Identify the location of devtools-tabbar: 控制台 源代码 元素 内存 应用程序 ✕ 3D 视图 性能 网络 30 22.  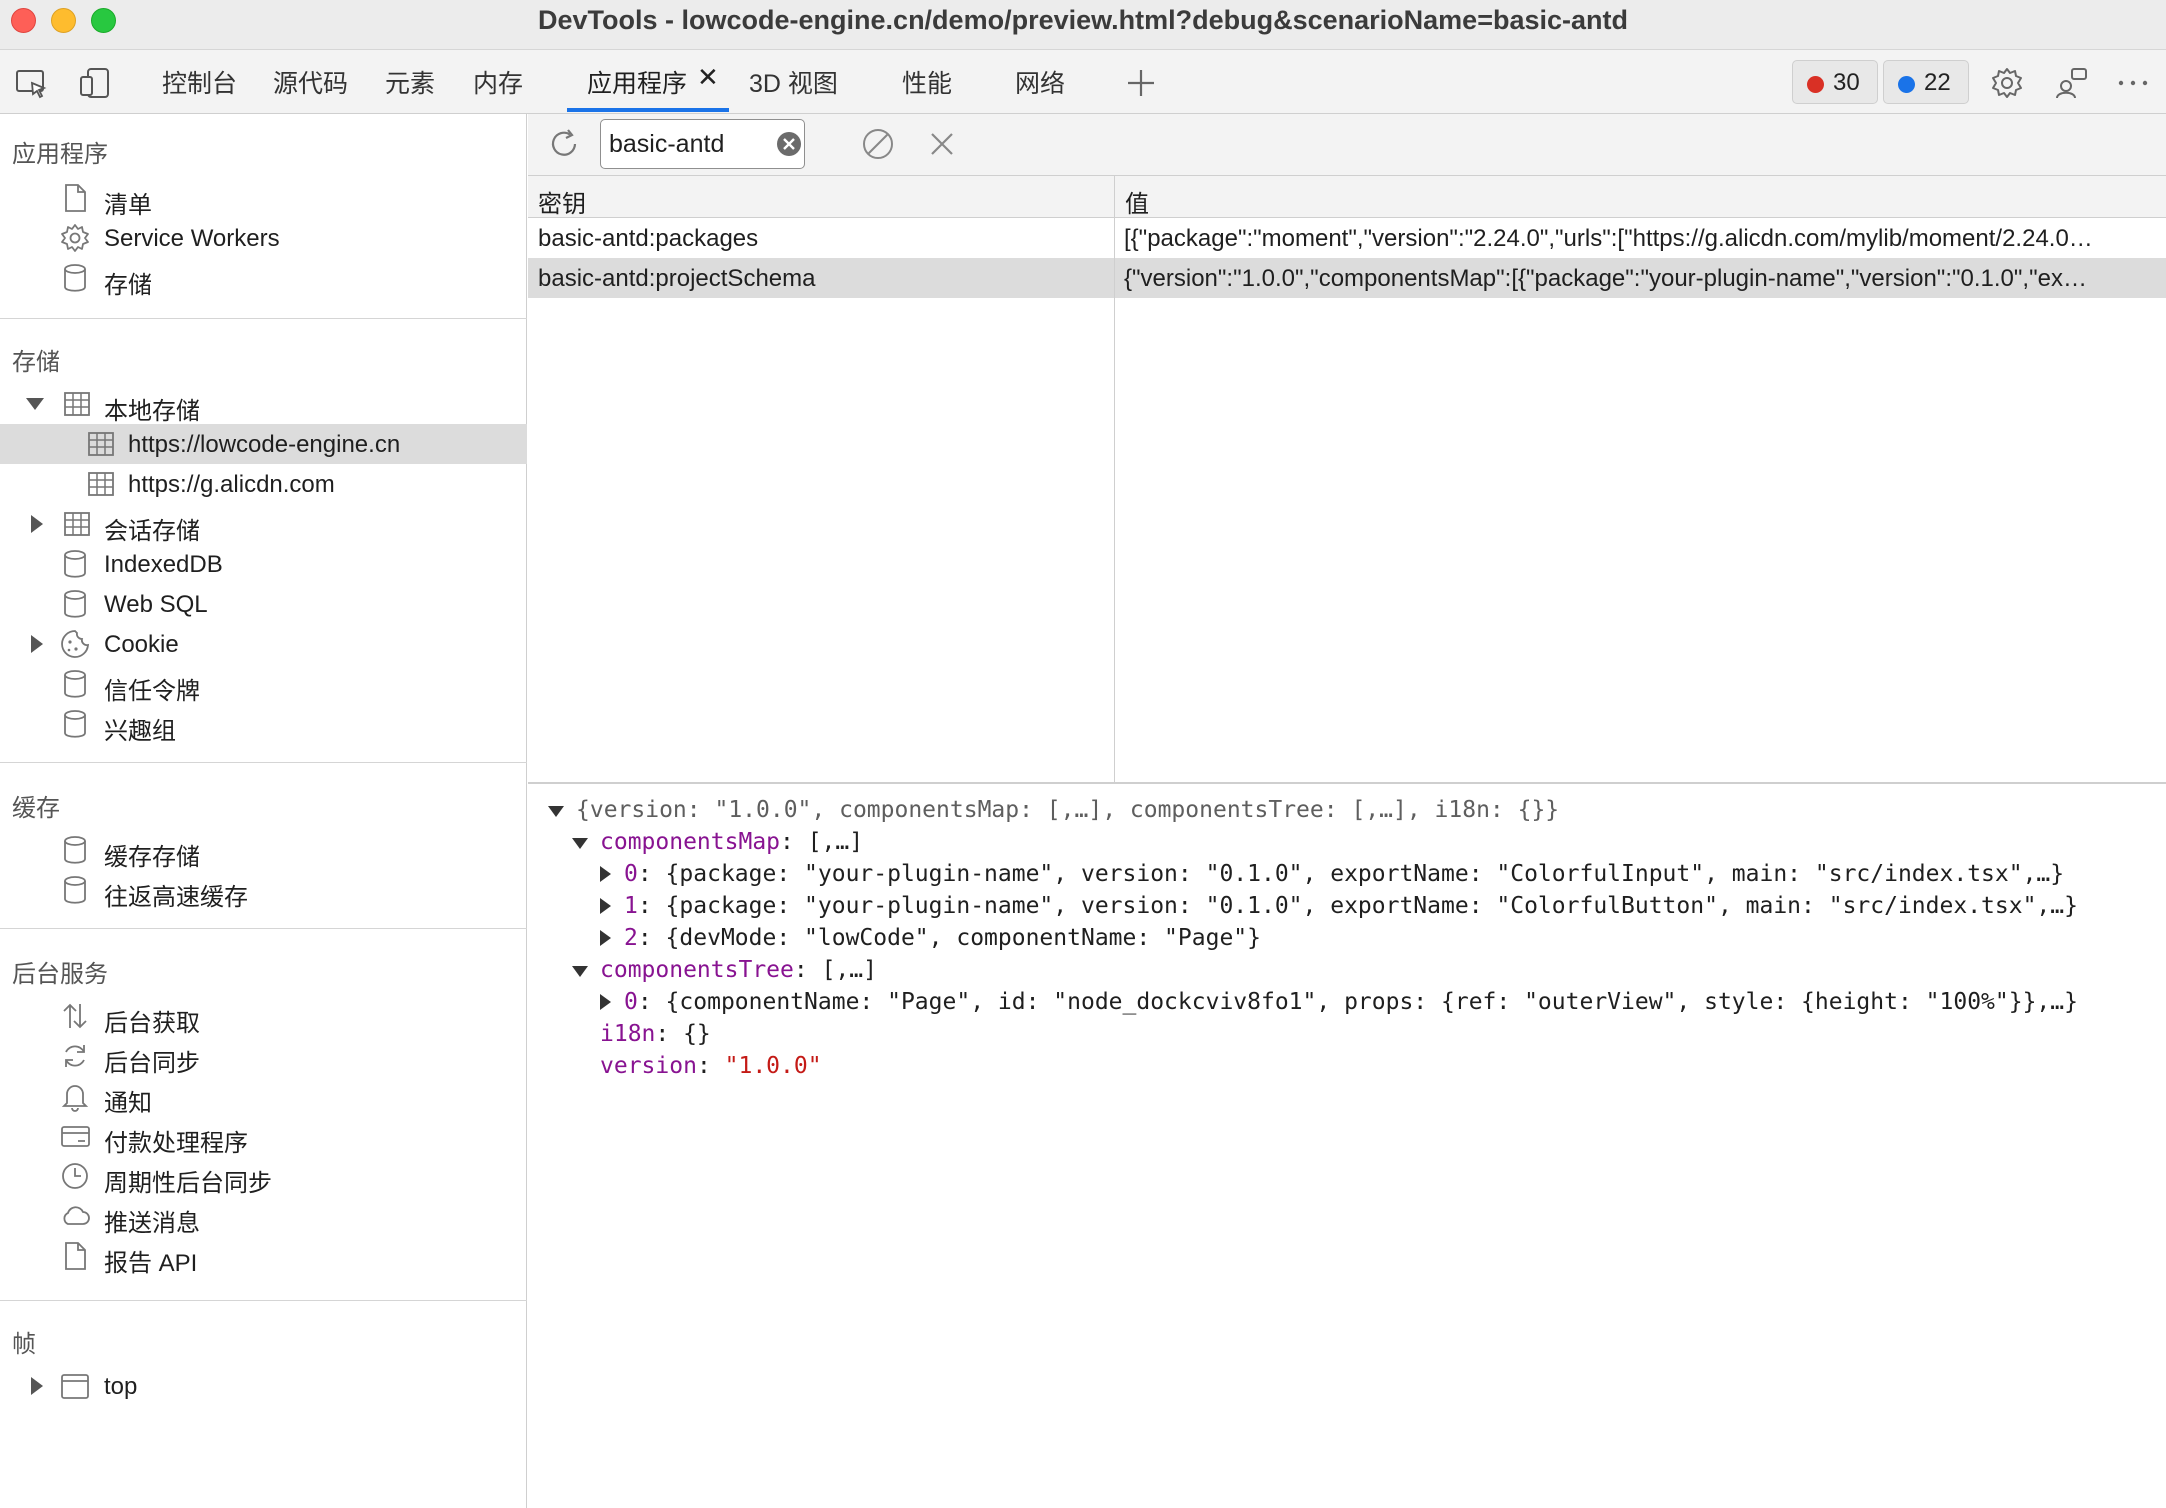
(1083, 82).